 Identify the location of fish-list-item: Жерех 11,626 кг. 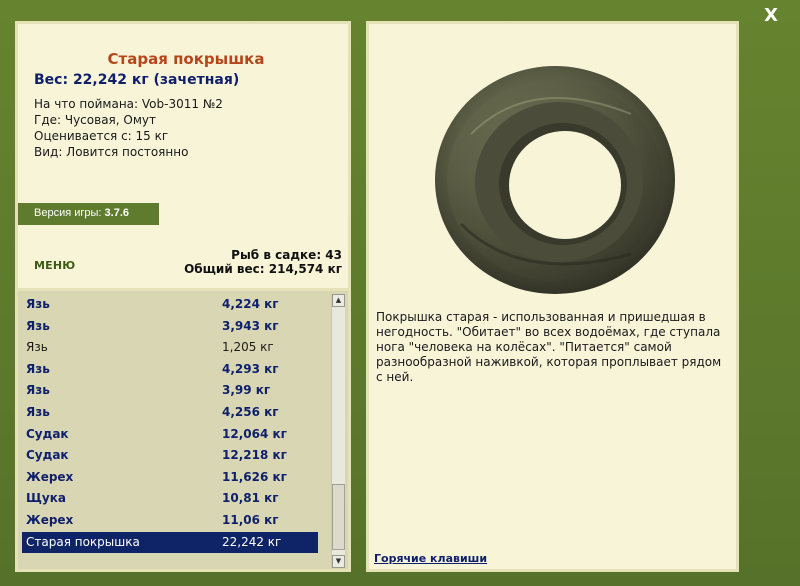
(170, 477).